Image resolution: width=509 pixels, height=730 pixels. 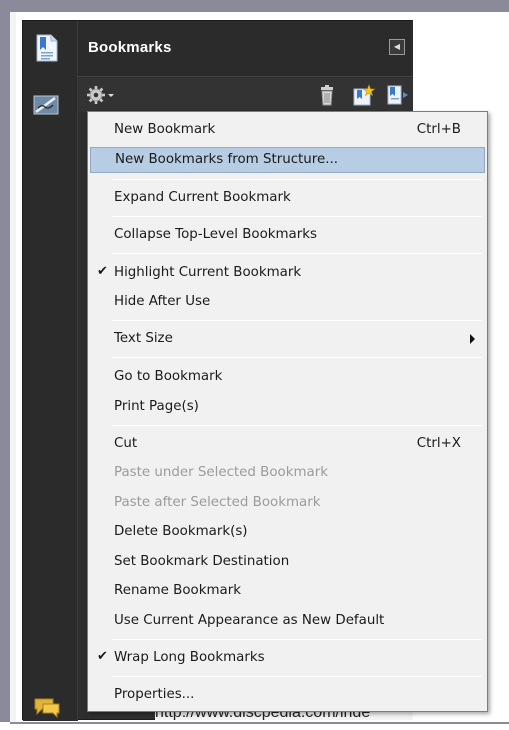 I want to click on collapse-panel-icon: ◀, so click(x=397, y=47).